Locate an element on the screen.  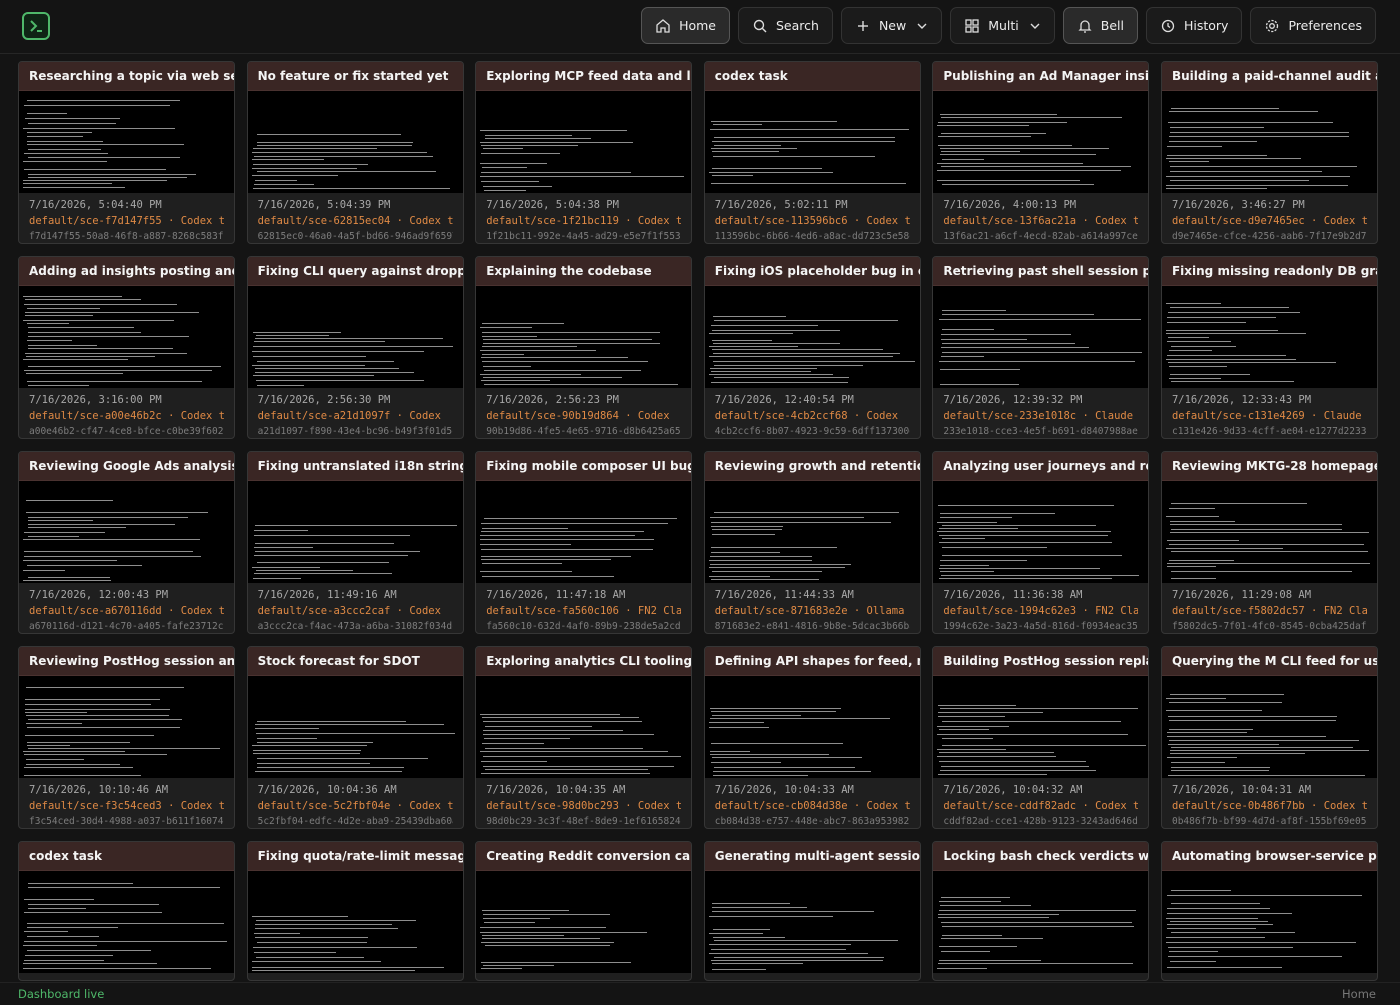
card-session-line: default/sce-d9e7465ec · Codex task is located at coordinates (1269, 223).